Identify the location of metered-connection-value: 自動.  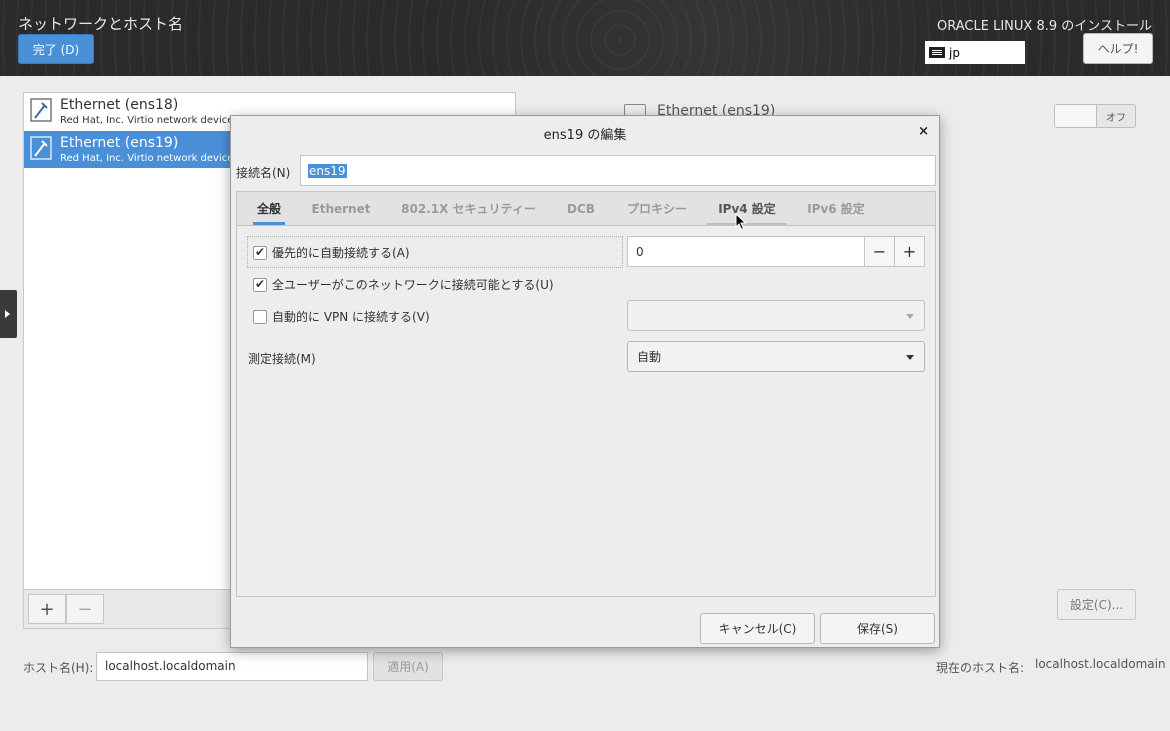
(649, 357).